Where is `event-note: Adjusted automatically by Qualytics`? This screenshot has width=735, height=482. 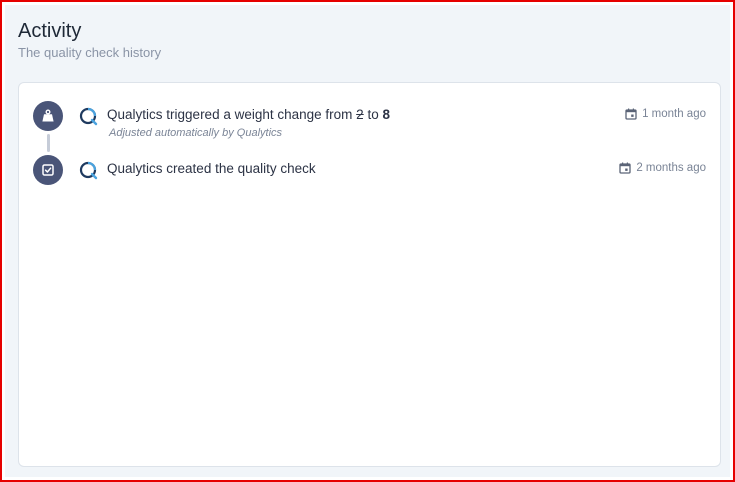
event-note: Adjusted automatically by Qualytics is located at coordinates (196, 133).